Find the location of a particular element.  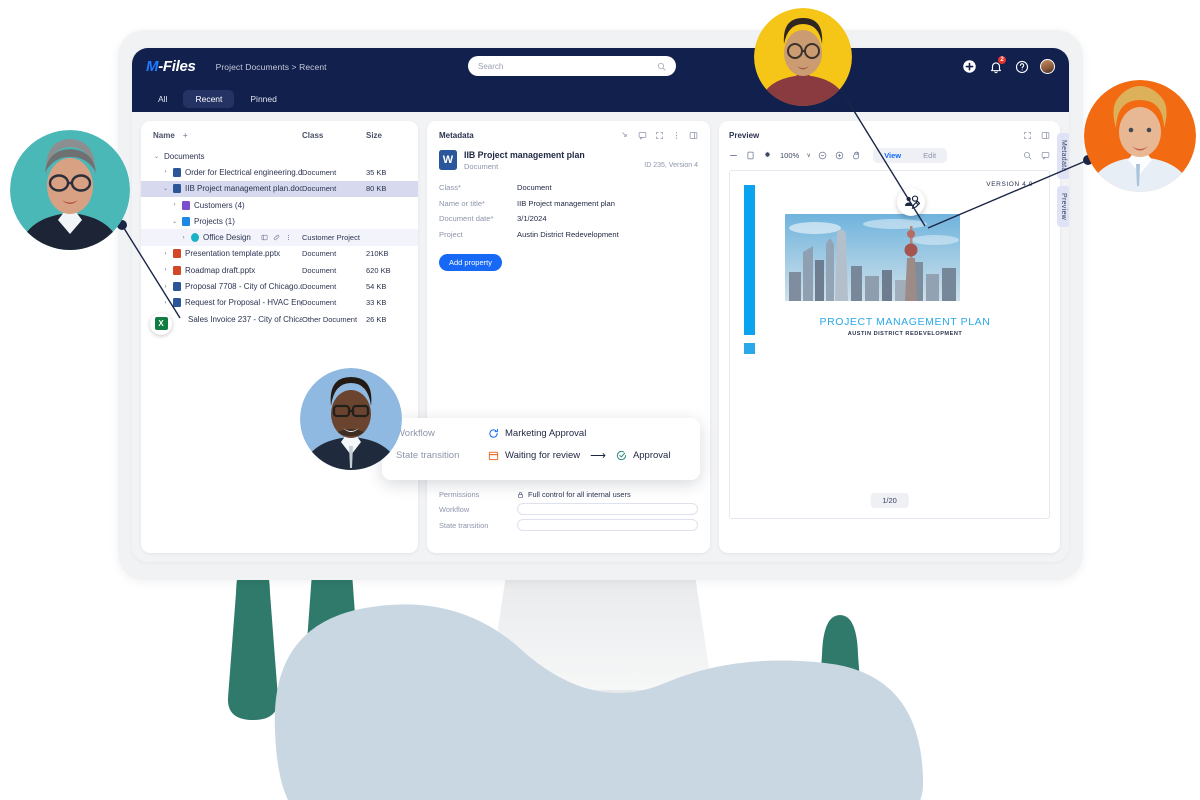

state-from-wrap: Waiting for review is located at coordinates (534, 455).